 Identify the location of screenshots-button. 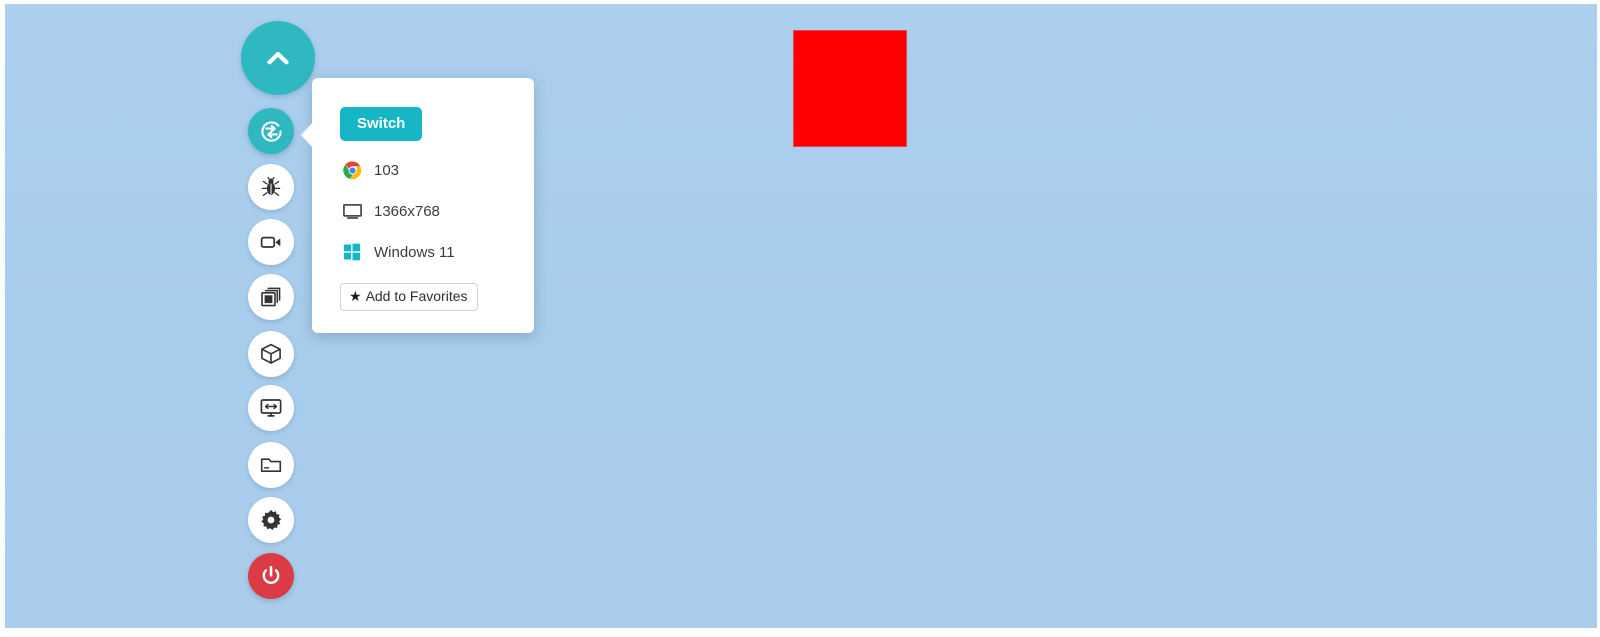
(271, 297).